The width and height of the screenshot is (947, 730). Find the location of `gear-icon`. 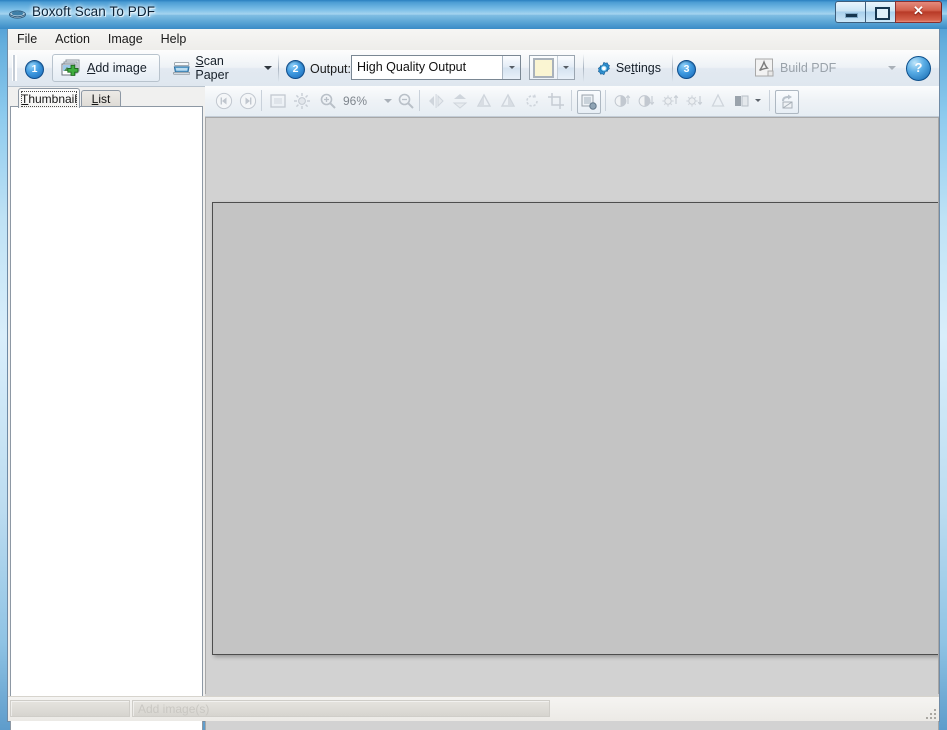

gear-icon is located at coordinates (604, 68).